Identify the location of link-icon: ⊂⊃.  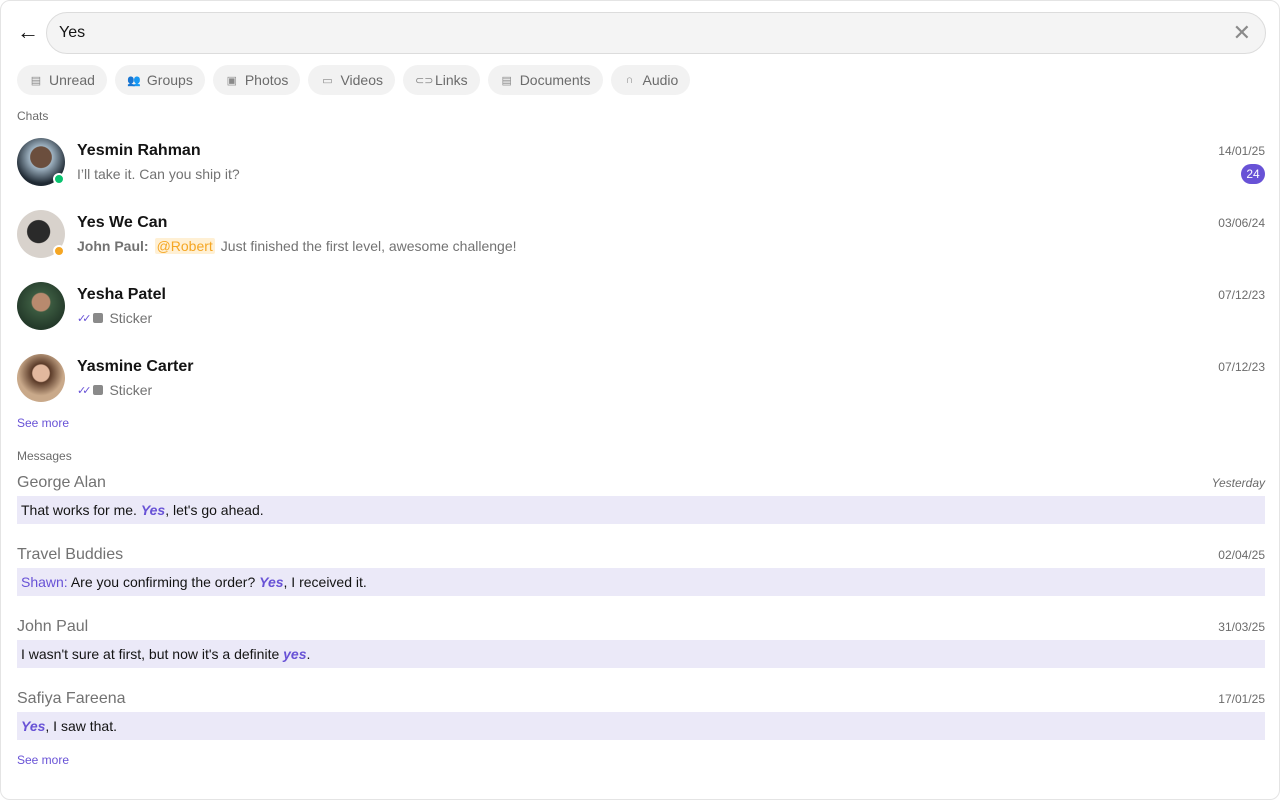
(424, 80).